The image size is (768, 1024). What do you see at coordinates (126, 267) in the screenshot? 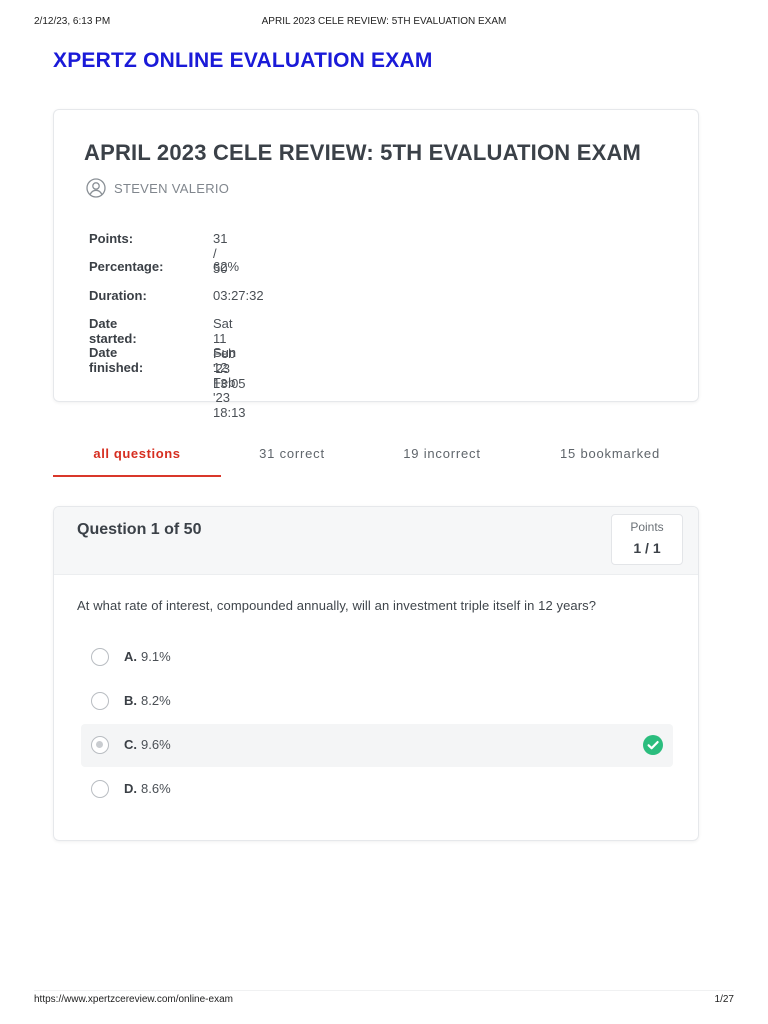
I see `stat-label: Percentage:` at bounding box center [126, 267].